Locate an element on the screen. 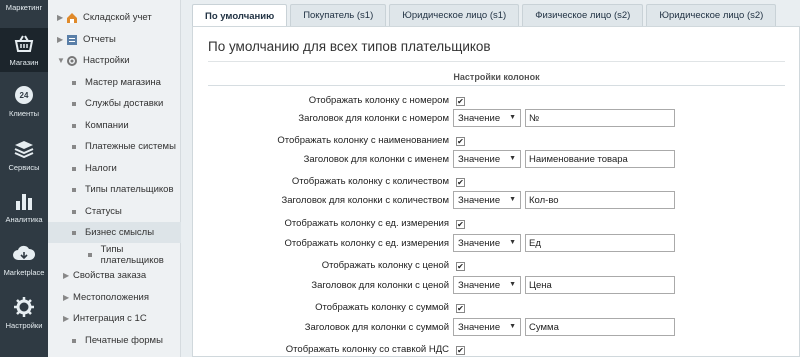 Image resolution: width=800 pixels, height=357 pixels. tree-item-statuses: Статусы is located at coordinates (114, 211).